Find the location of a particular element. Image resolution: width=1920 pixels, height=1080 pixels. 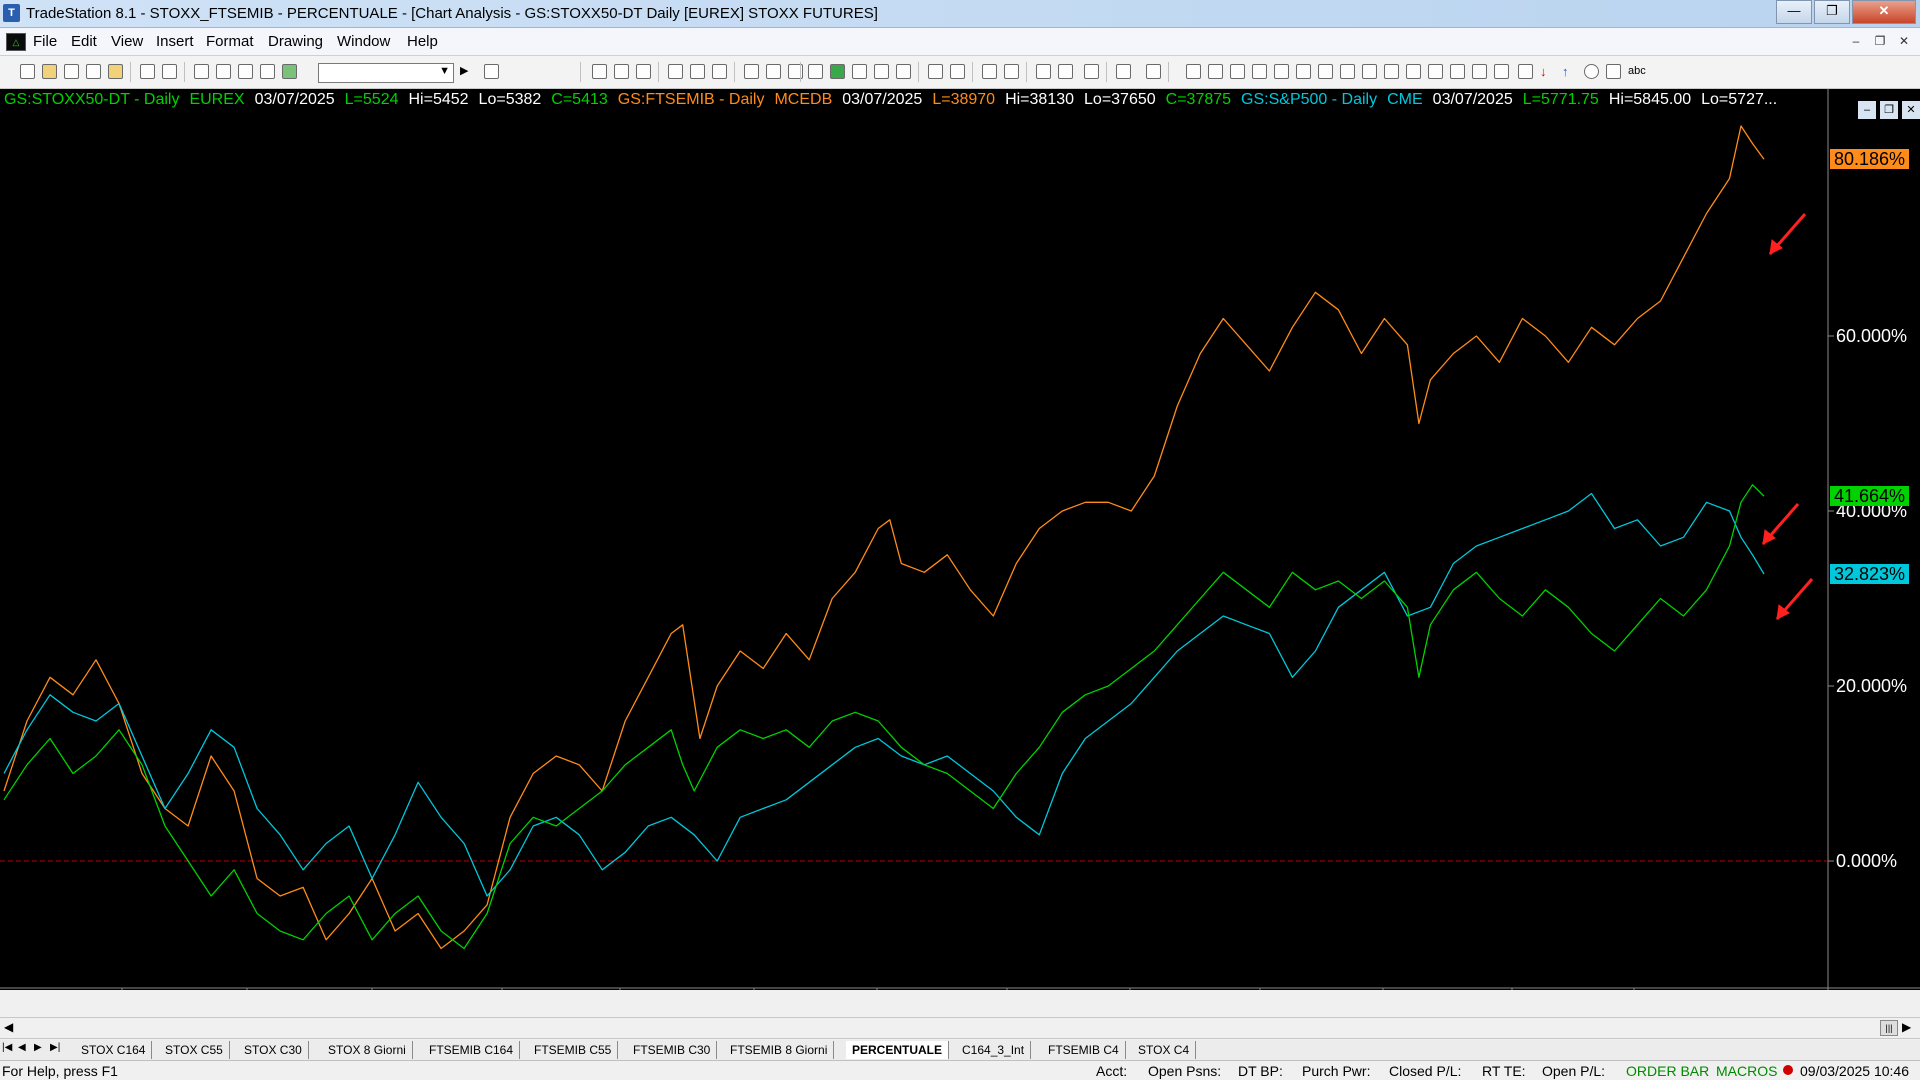

arrow-horizontal-icon is located at coordinates (1369, 71).